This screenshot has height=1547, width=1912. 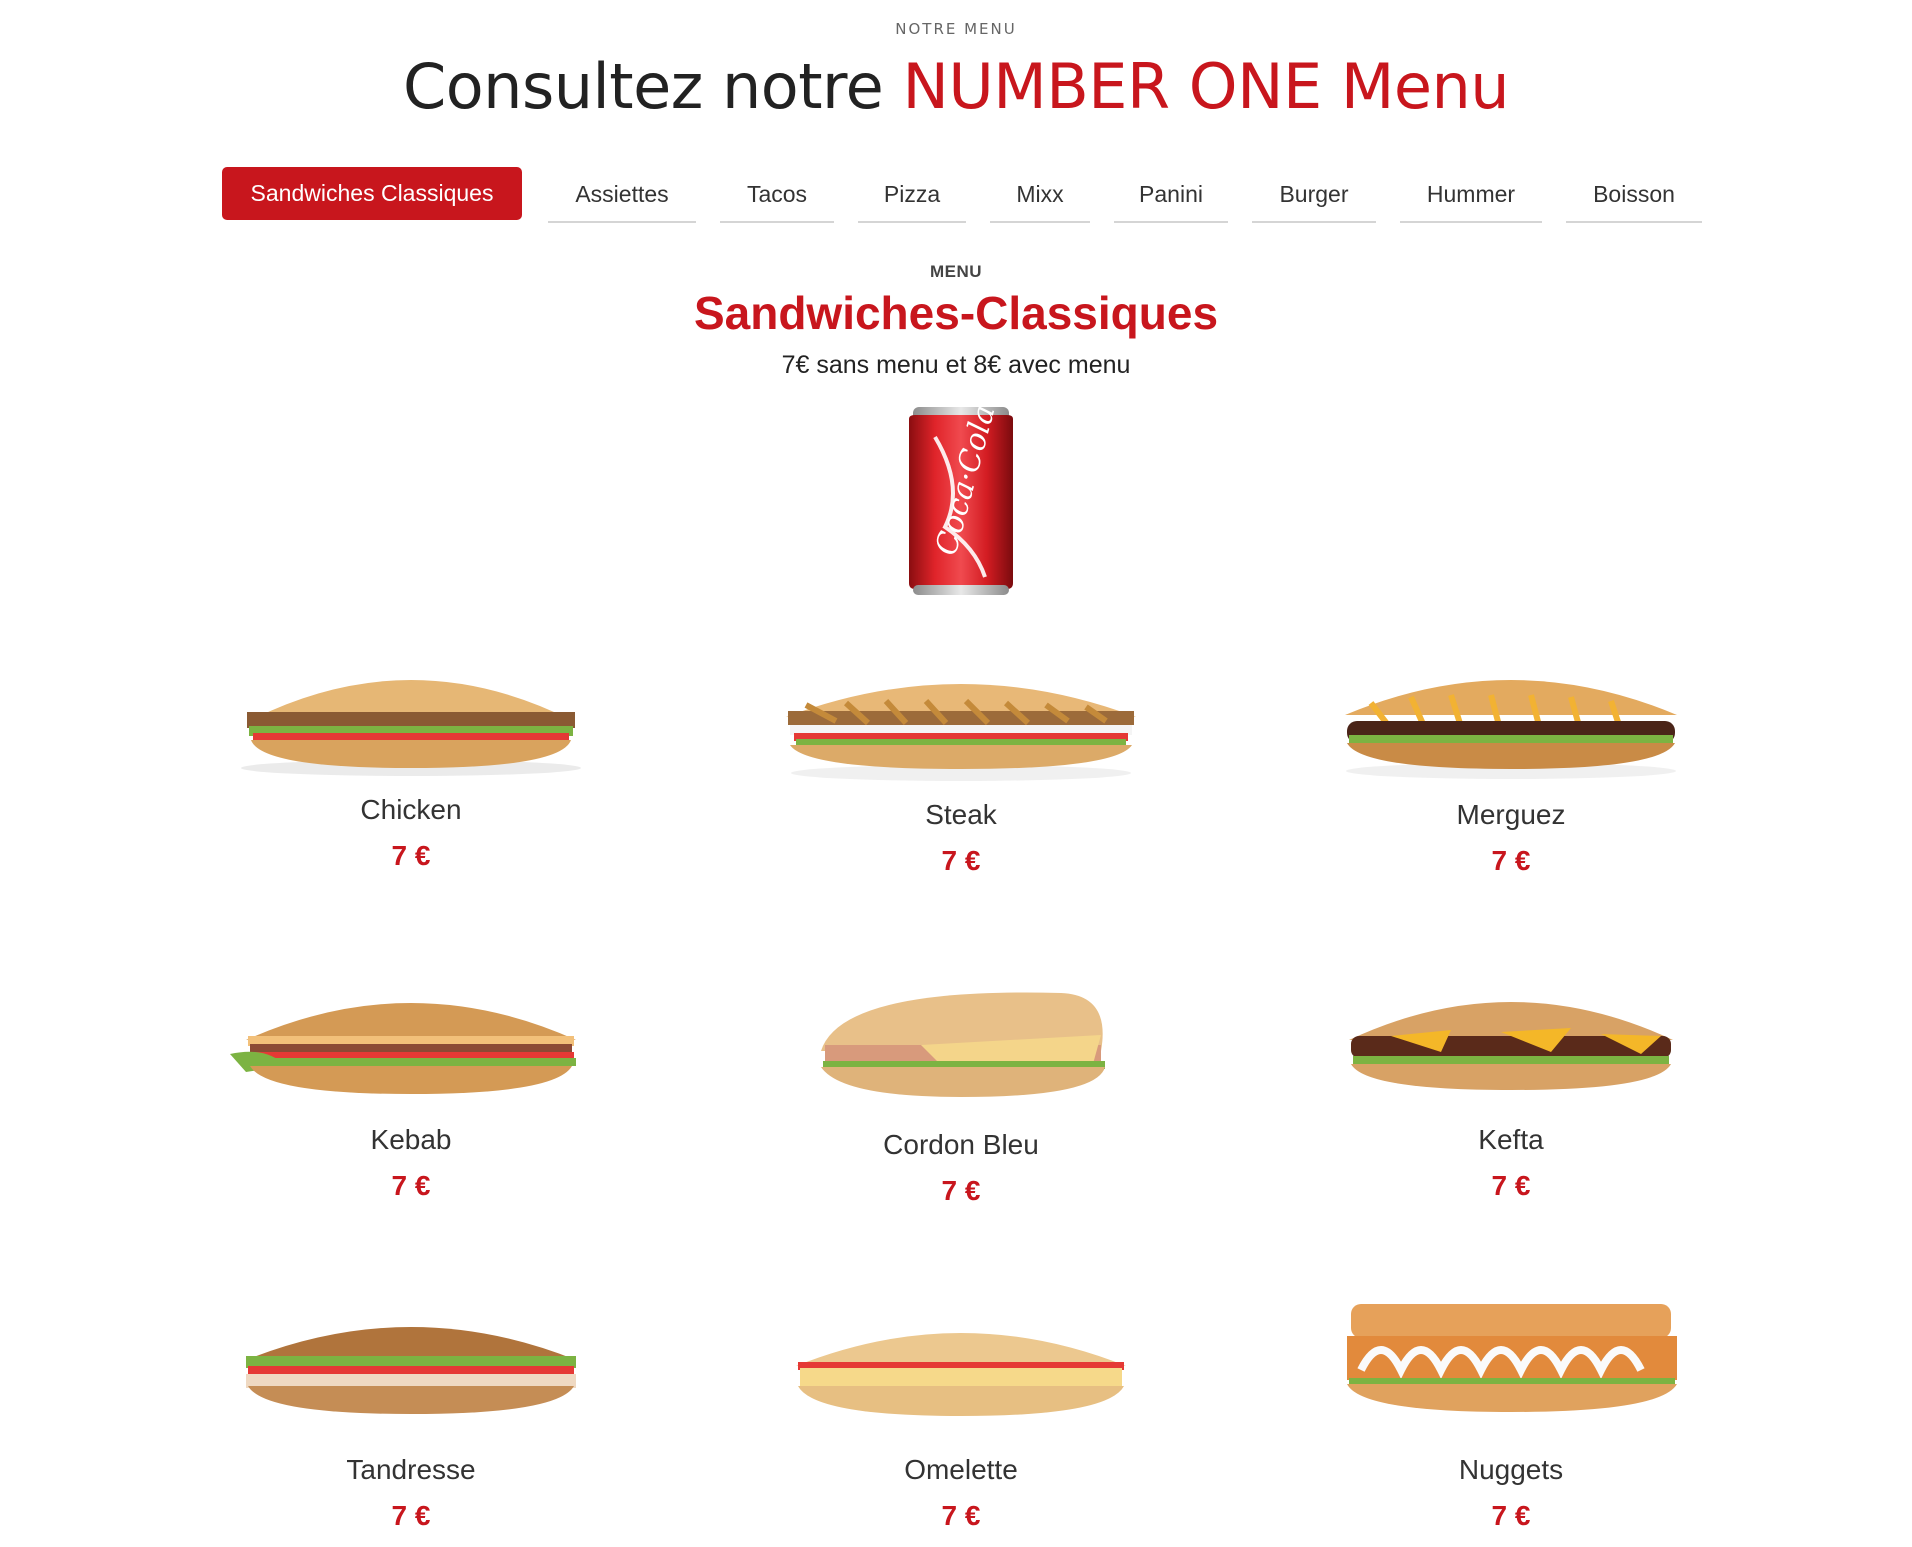 What do you see at coordinates (1511, 1469) in the screenshot?
I see `item-name: Nuggets` at bounding box center [1511, 1469].